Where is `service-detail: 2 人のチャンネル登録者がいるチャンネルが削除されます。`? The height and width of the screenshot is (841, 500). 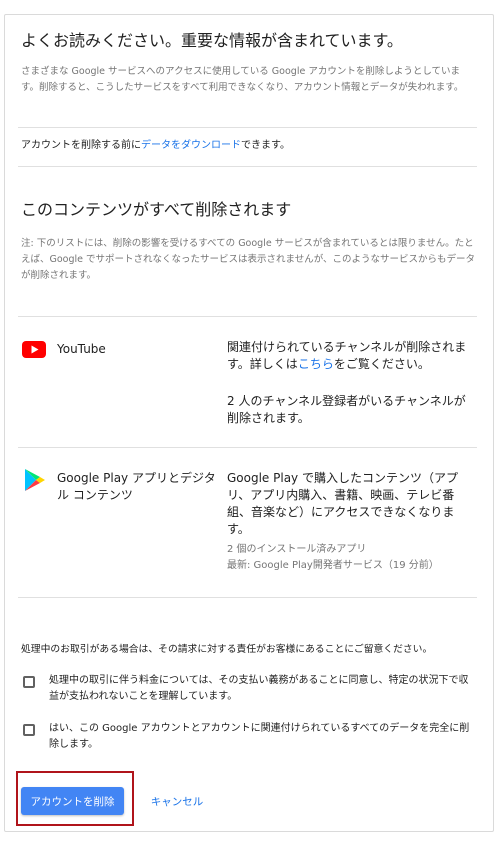
service-detail: 2 人のチャンネル登録者がいるチャンネルが削除されます。 is located at coordinates (346, 409).